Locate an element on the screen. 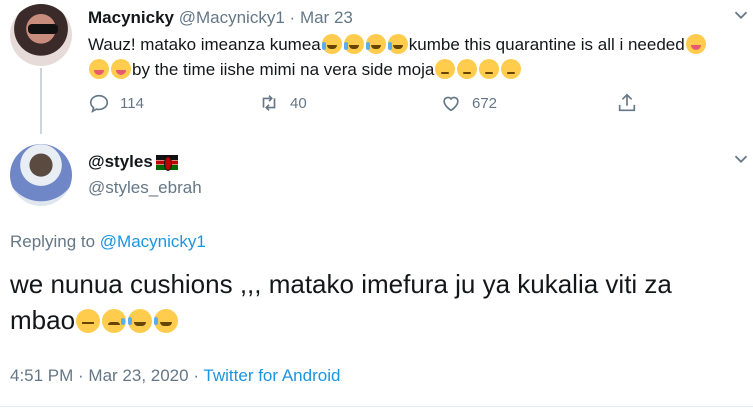  tweet-date: Mar 23, 2020 is located at coordinates (138, 375).